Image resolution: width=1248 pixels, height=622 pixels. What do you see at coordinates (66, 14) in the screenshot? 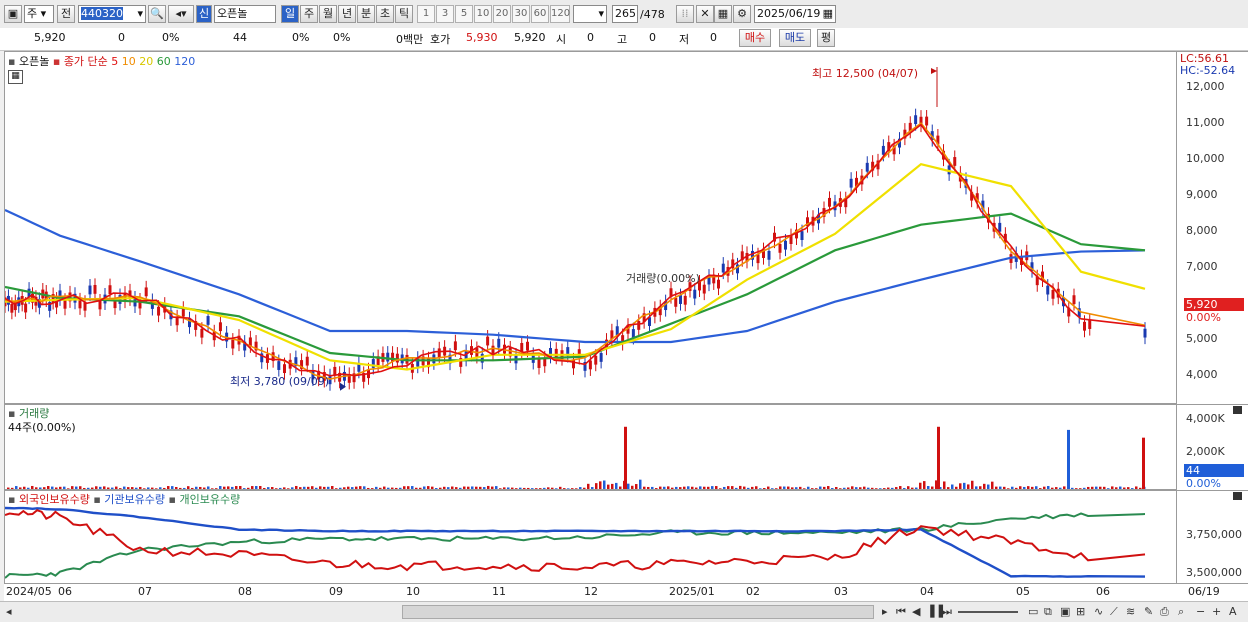
I see `prev-button: 전` at bounding box center [66, 14].